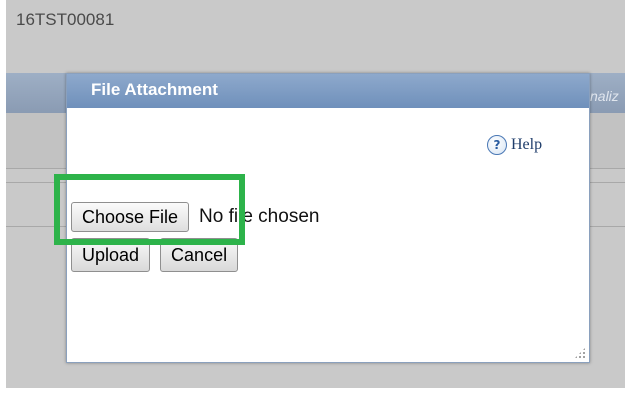  What do you see at coordinates (65, 19) in the screenshot?
I see `case-id-label: 16TST00081` at bounding box center [65, 19].